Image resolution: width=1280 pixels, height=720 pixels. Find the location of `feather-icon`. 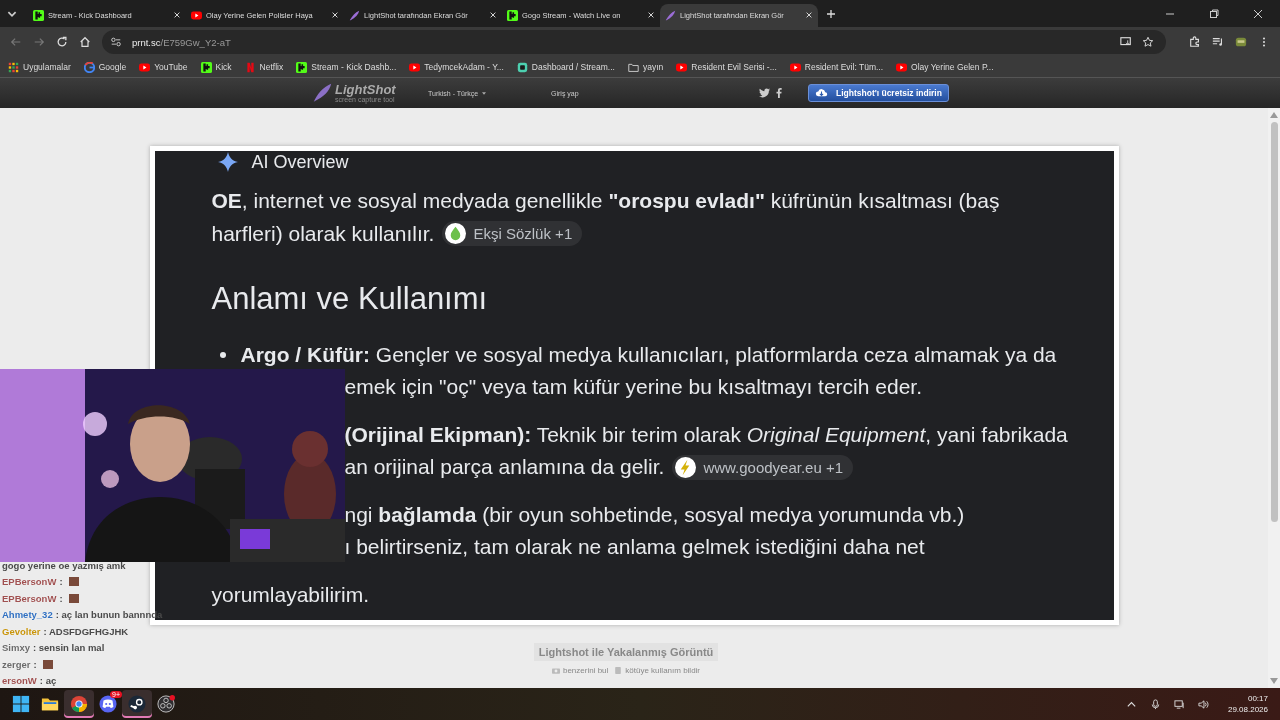

feather-icon is located at coordinates (354, 15).